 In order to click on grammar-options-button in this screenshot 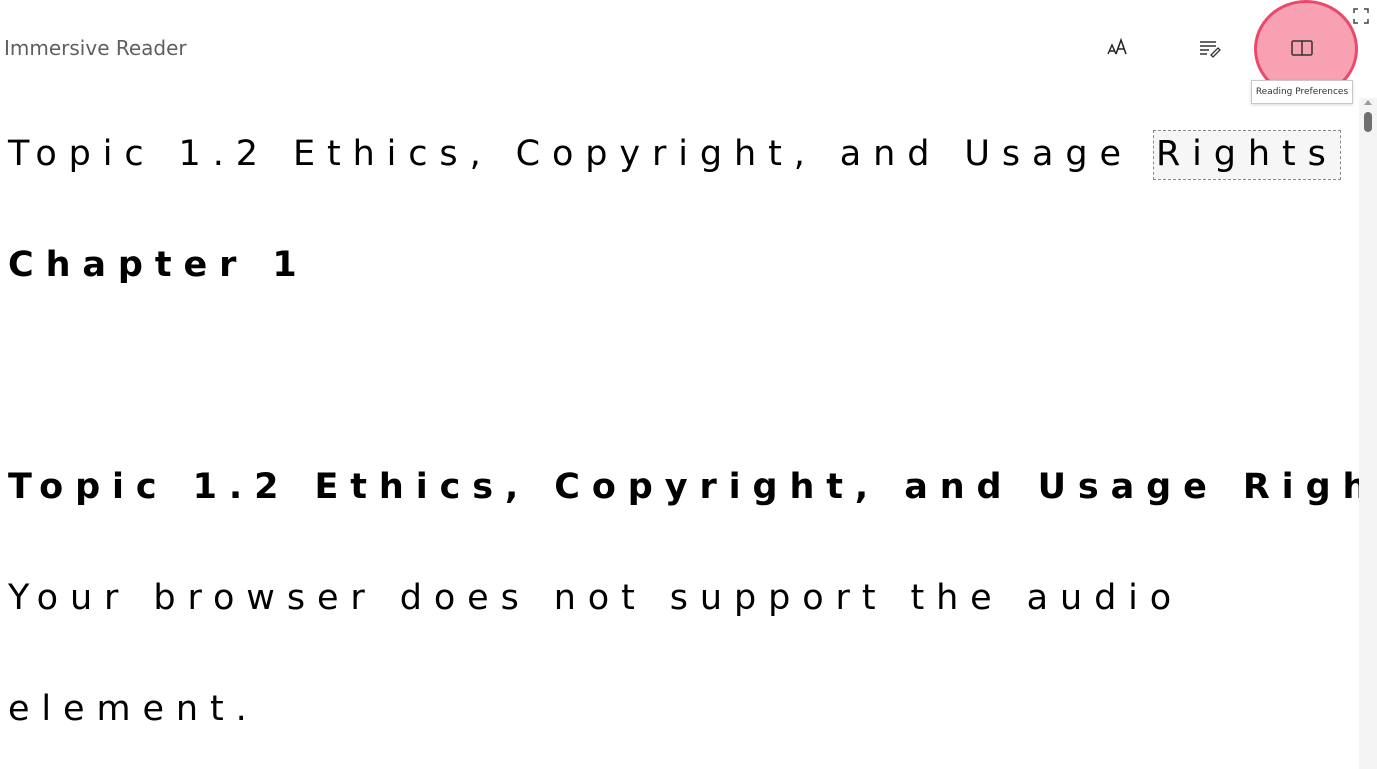, I will do `click(1210, 50)`.